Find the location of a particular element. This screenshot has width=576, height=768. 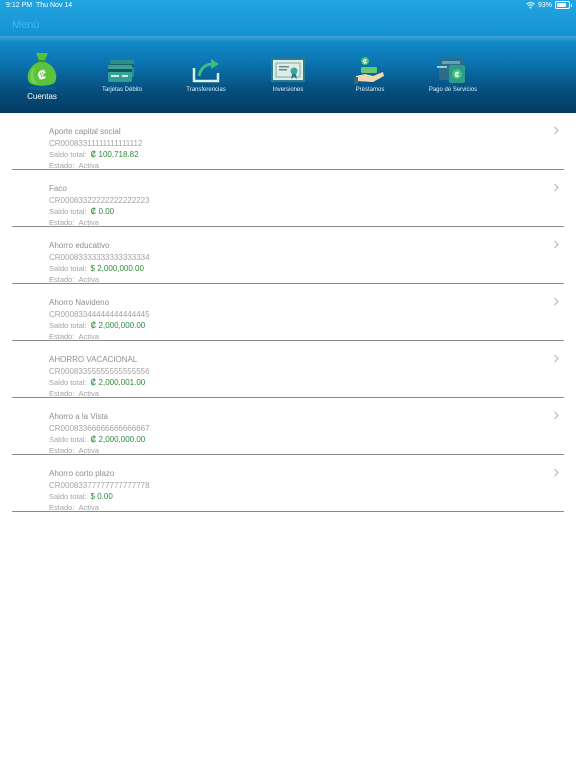

account-name: Ahorro corto plazo is located at coordinates (82, 473).